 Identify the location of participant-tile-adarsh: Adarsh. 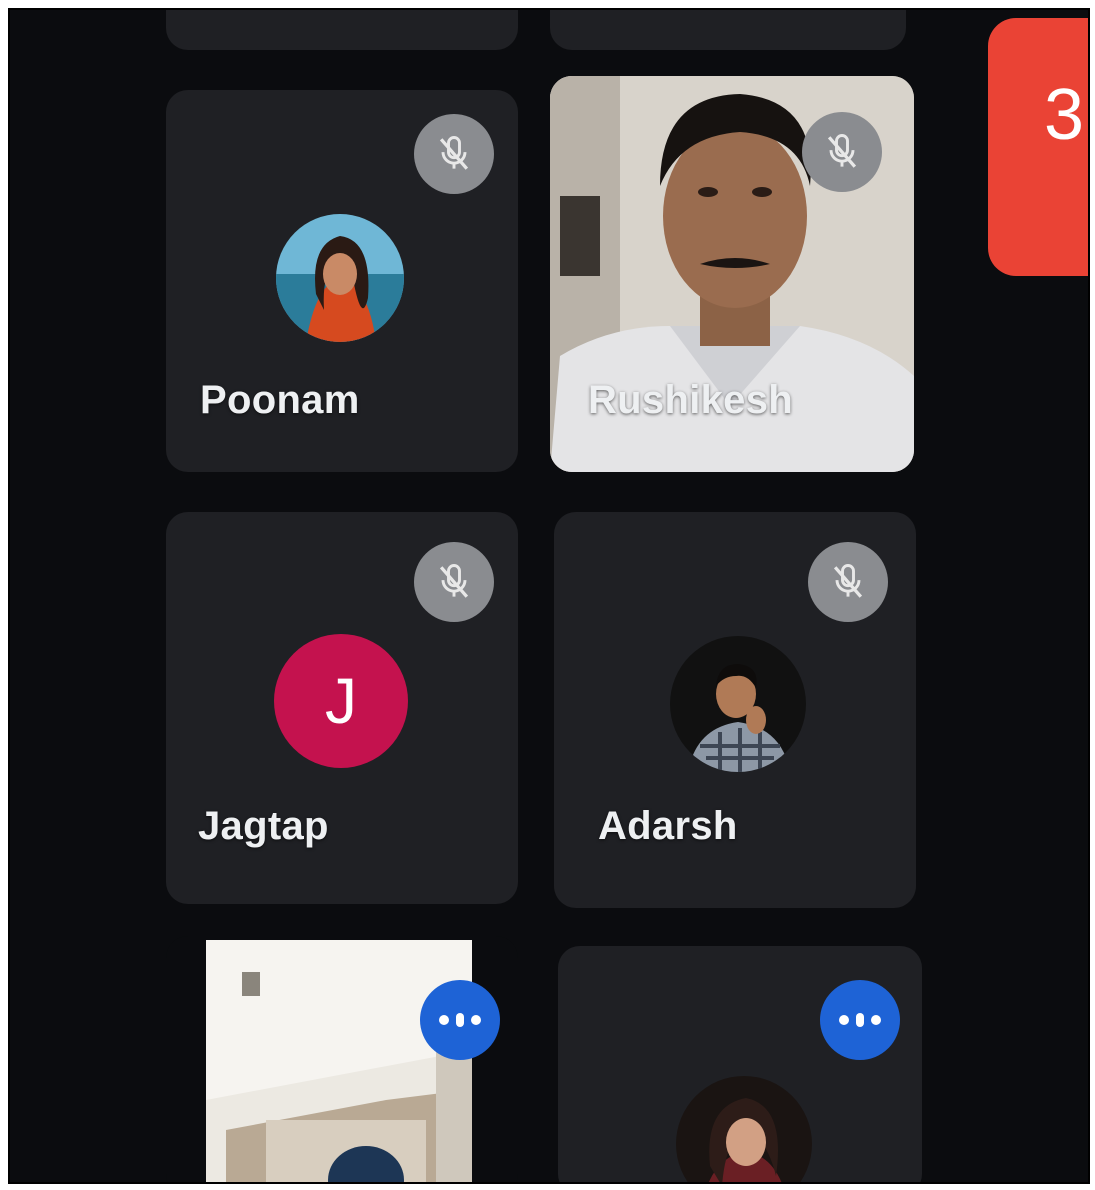
(735, 710).